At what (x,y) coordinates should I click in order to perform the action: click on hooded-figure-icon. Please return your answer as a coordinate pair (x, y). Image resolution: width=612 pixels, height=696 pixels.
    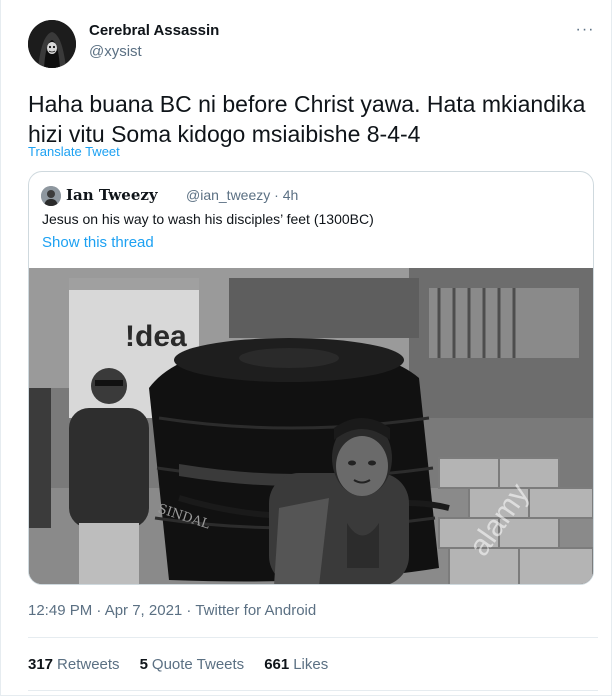
    Looking at the image, I should click on (52, 44).